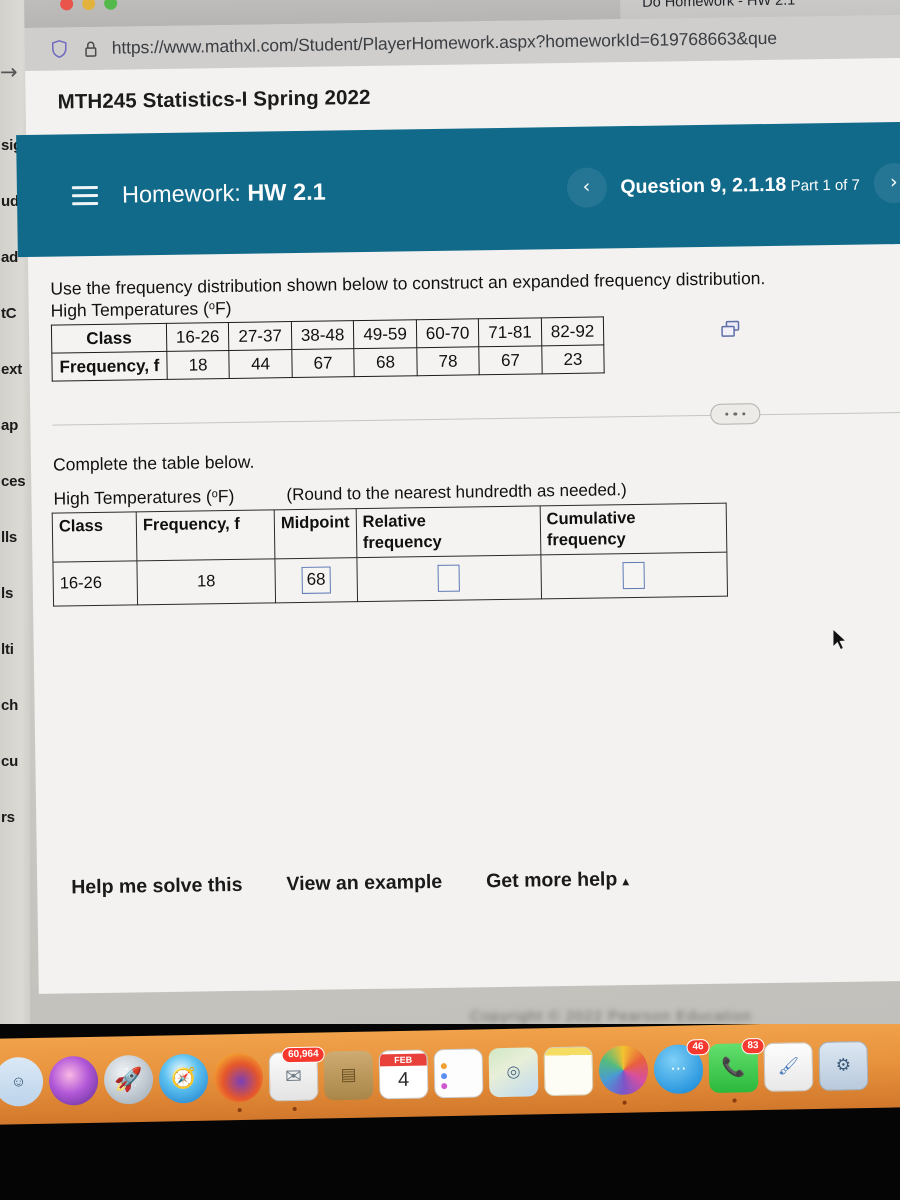 The width and height of the screenshot is (900, 1200). Describe the element at coordinates (22, 1081) in the screenshot. I see `dock-item-finder: ☺` at that location.